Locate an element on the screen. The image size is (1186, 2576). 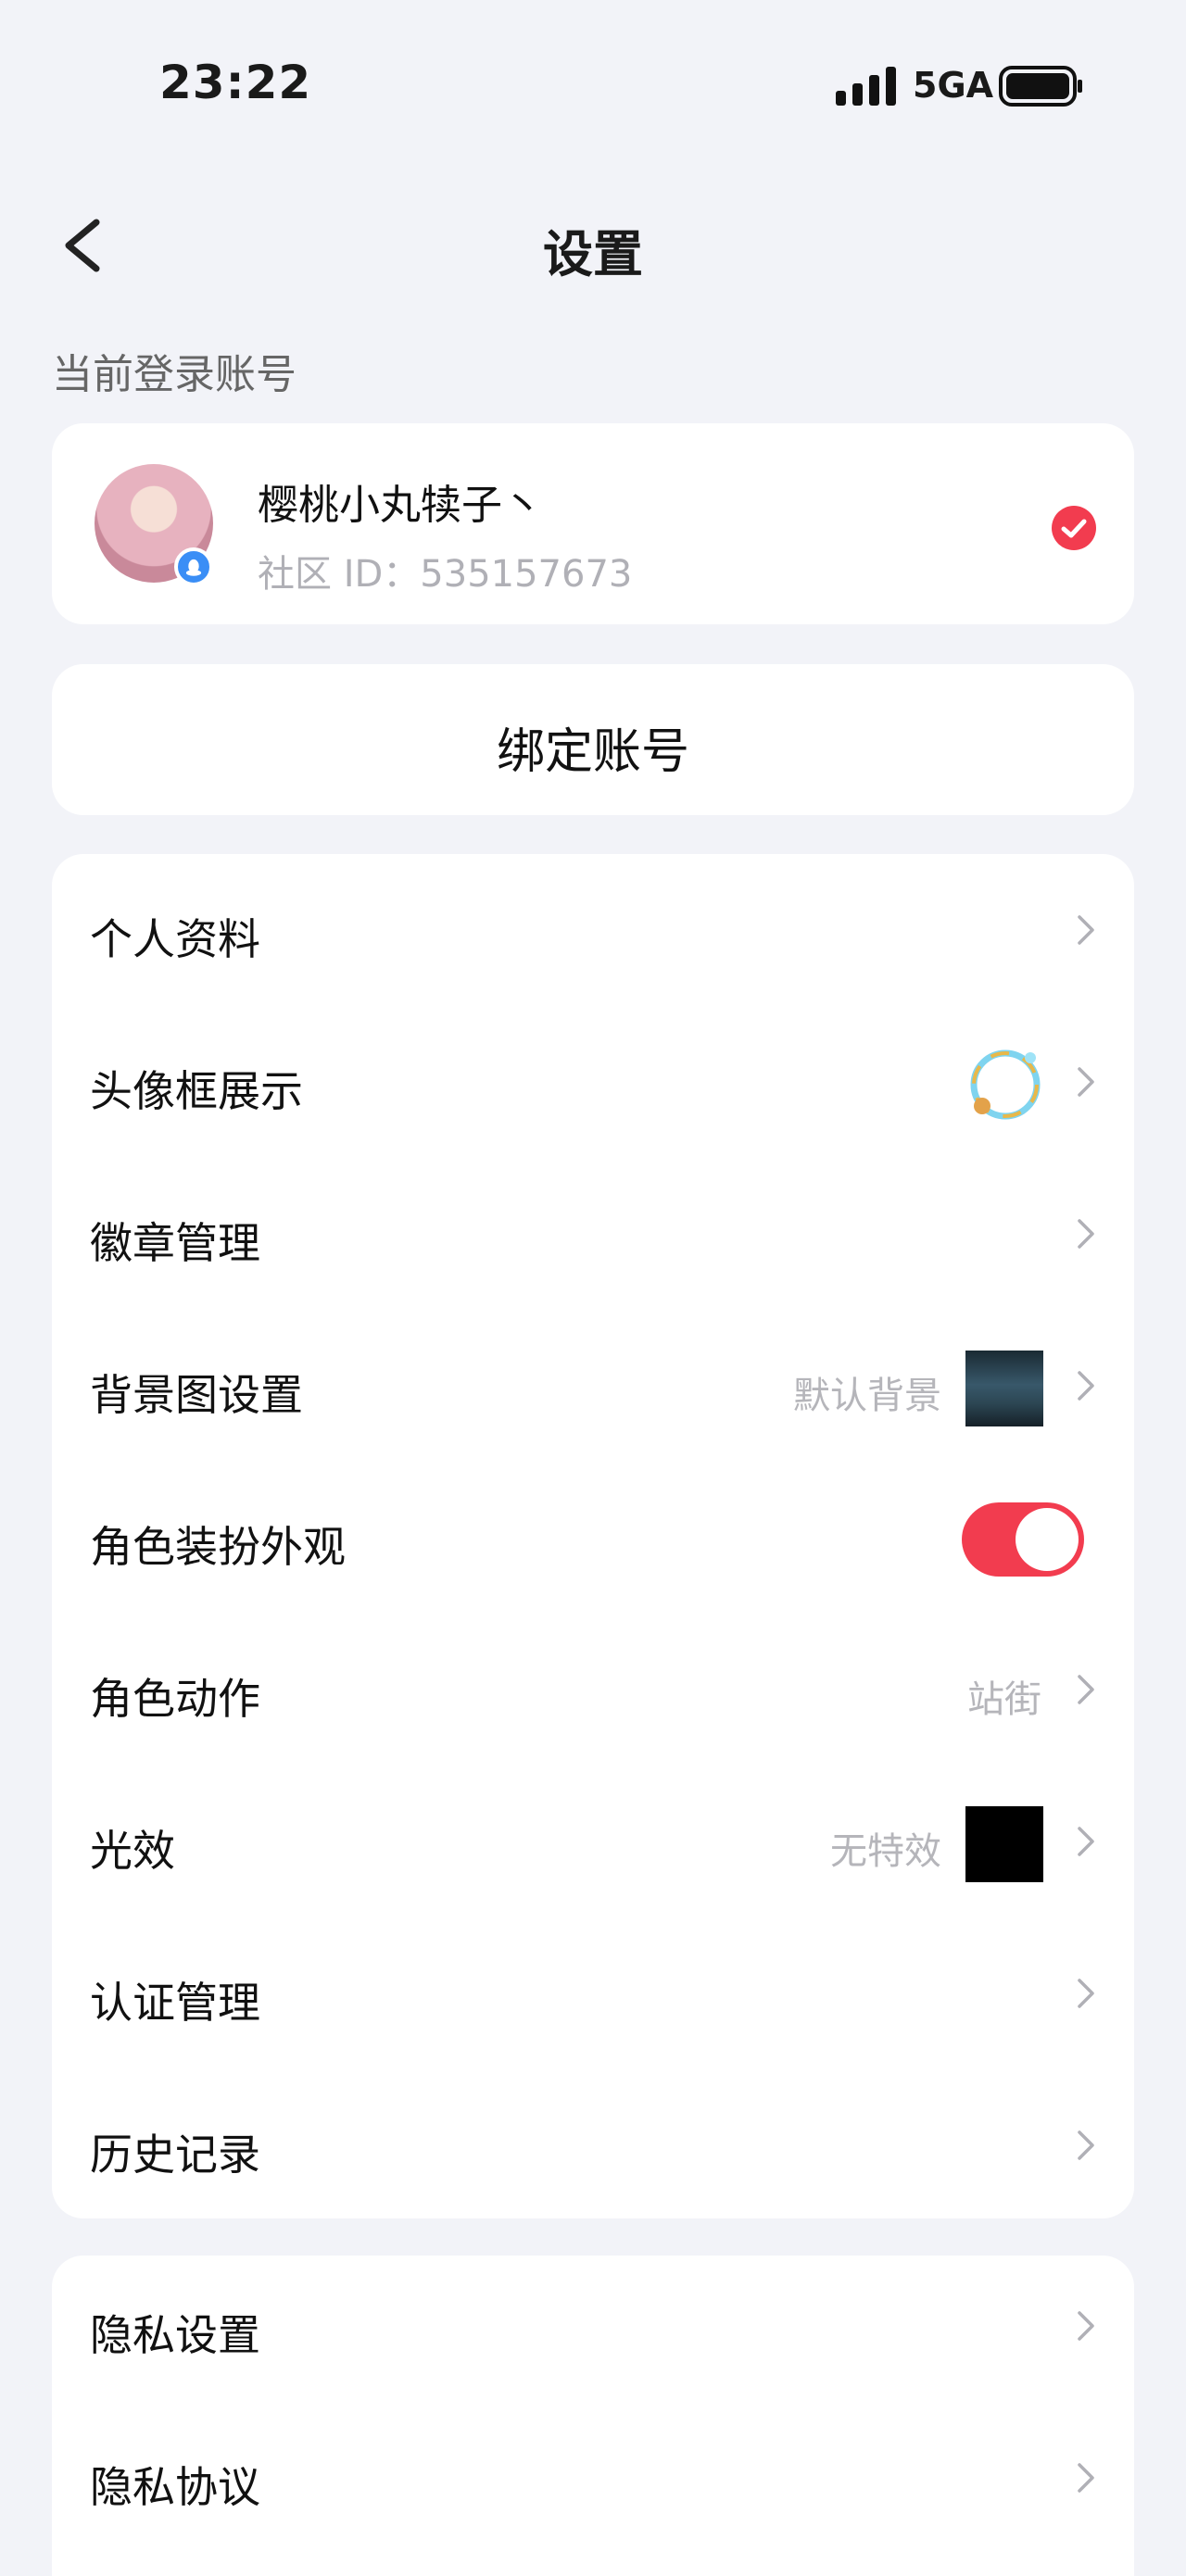
row-label: 隐私协议 is located at coordinates (175, 2487).